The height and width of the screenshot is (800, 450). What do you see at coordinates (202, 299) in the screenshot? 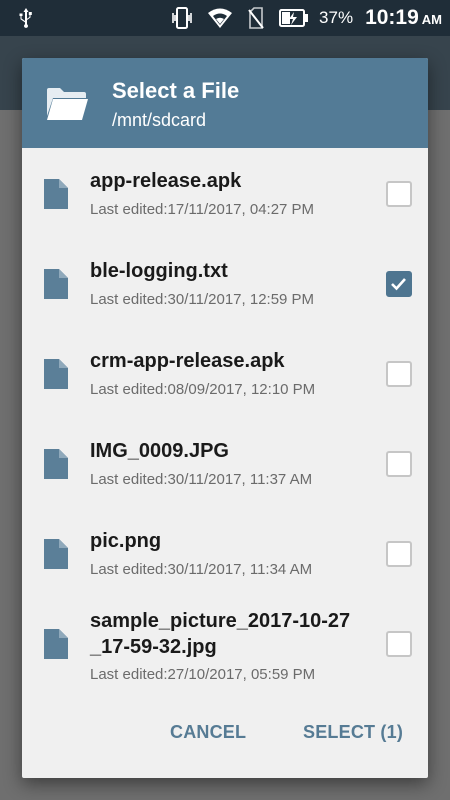
I see `file-date: Last edited:30/11/2017, 12:59 PM` at bounding box center [202, 299].